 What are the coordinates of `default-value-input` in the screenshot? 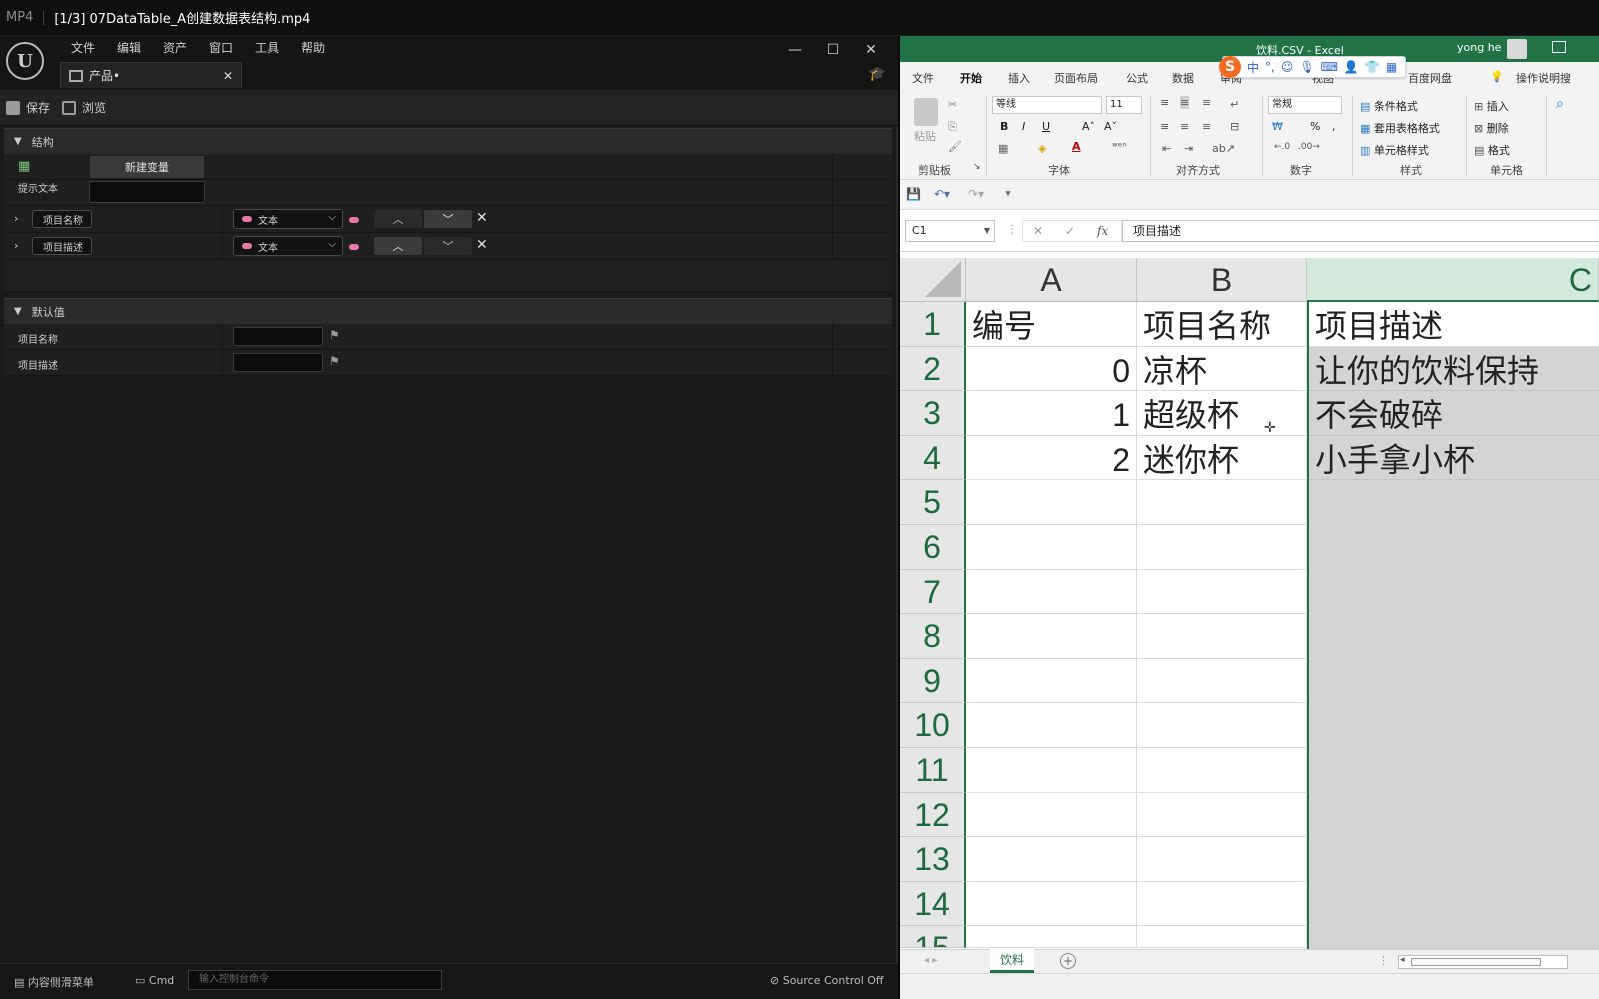 It's located at (278, 336).